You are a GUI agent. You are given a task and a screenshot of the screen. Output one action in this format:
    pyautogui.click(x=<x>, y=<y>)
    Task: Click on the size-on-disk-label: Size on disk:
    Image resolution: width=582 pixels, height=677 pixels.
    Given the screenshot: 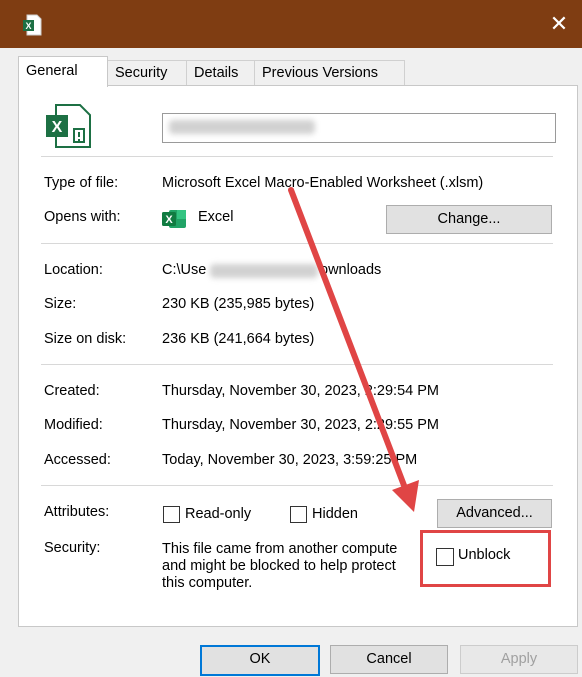 What is the action you would take?
    pyautogui.click(x=85, y=339)
    